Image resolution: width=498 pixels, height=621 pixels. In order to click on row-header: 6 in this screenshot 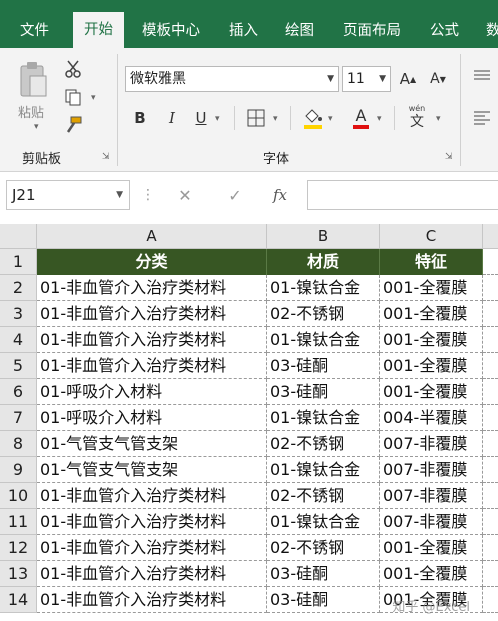, I will do `click(18, 392)`.